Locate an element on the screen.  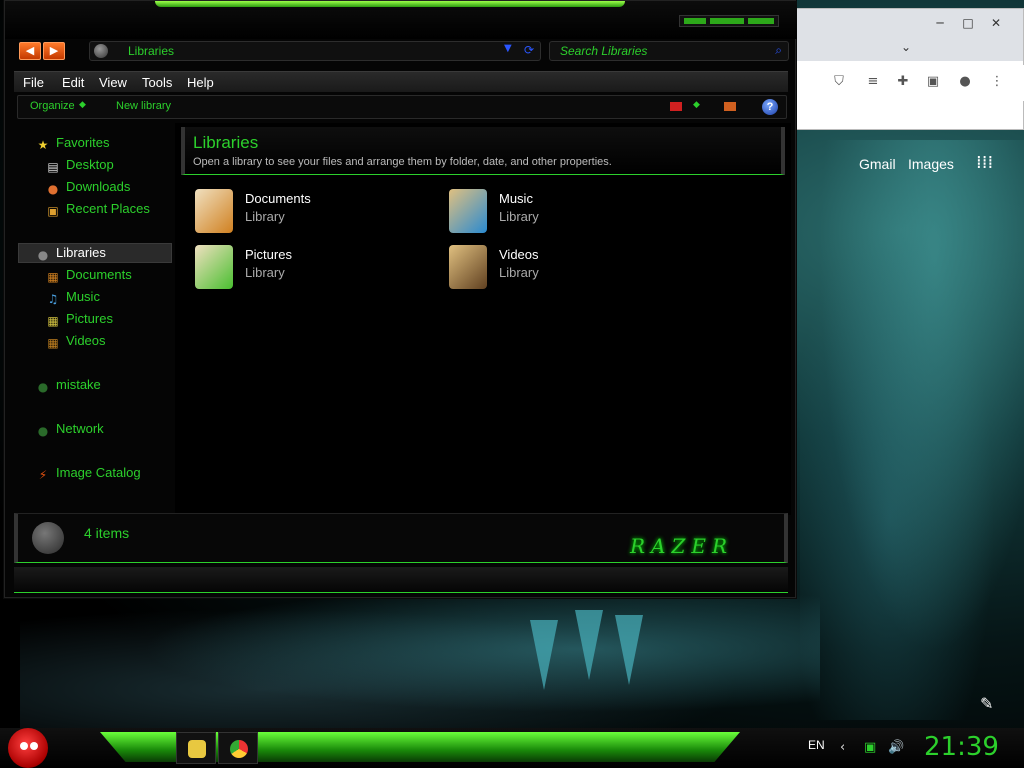
library-music: Music Library is located at coordinates (569, 212).